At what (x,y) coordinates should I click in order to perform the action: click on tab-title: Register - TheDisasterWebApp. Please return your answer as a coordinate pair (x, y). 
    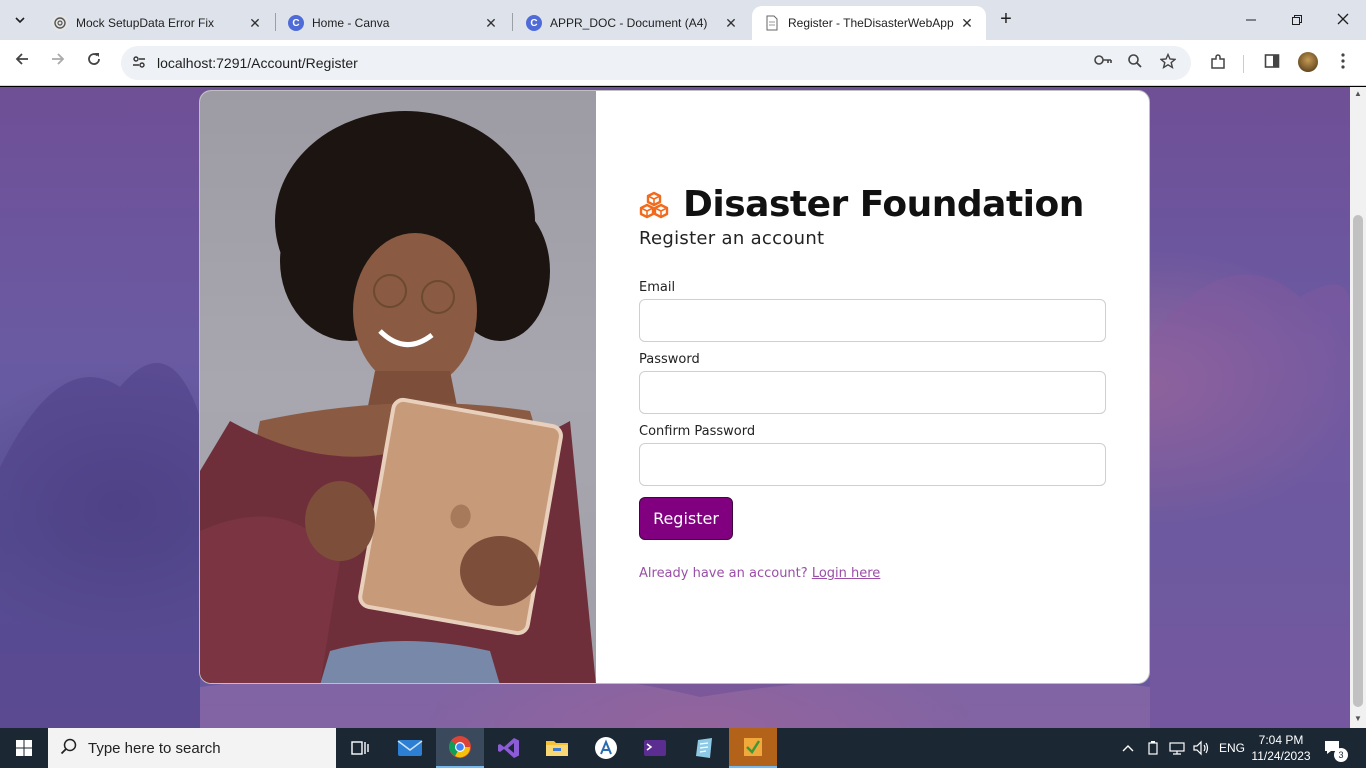
    Looking at the image, I should click on (871, 23).